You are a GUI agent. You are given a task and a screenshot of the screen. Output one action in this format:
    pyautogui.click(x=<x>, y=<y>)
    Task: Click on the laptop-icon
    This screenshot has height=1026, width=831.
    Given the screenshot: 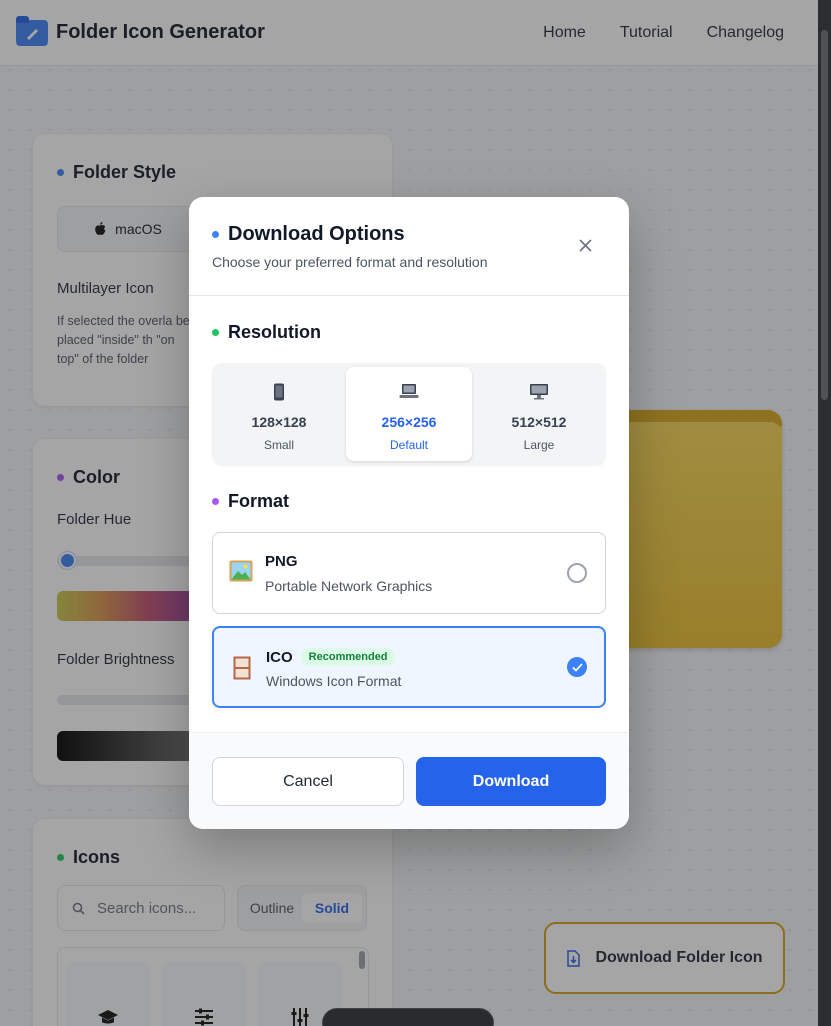 What is the action you would take?
    pyautogui.click(x=409, y=391)
    